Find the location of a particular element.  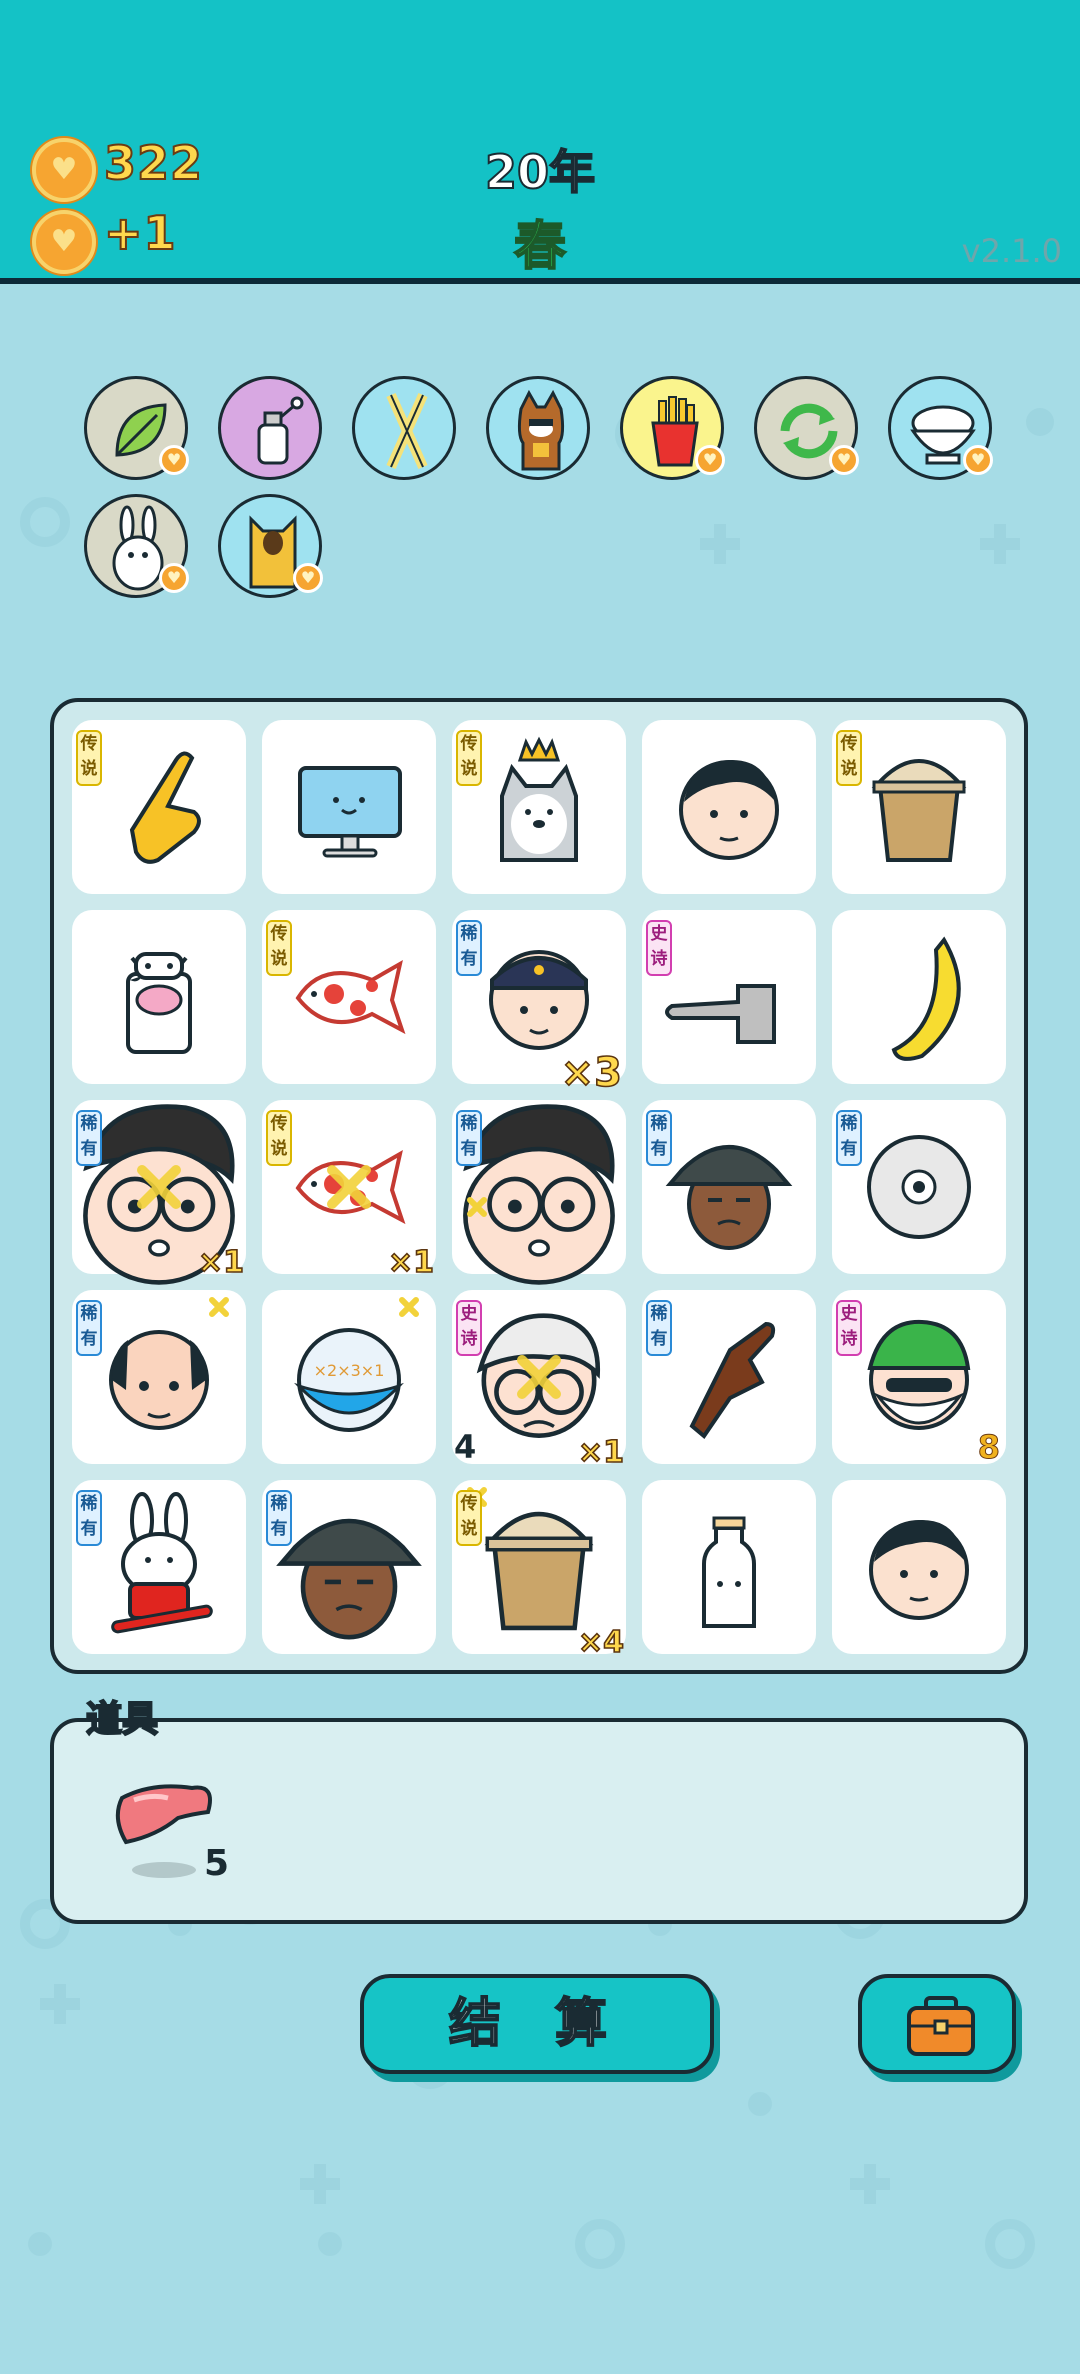

board-cell-koi-fish: 传说 is located at coordinates (349, 997).